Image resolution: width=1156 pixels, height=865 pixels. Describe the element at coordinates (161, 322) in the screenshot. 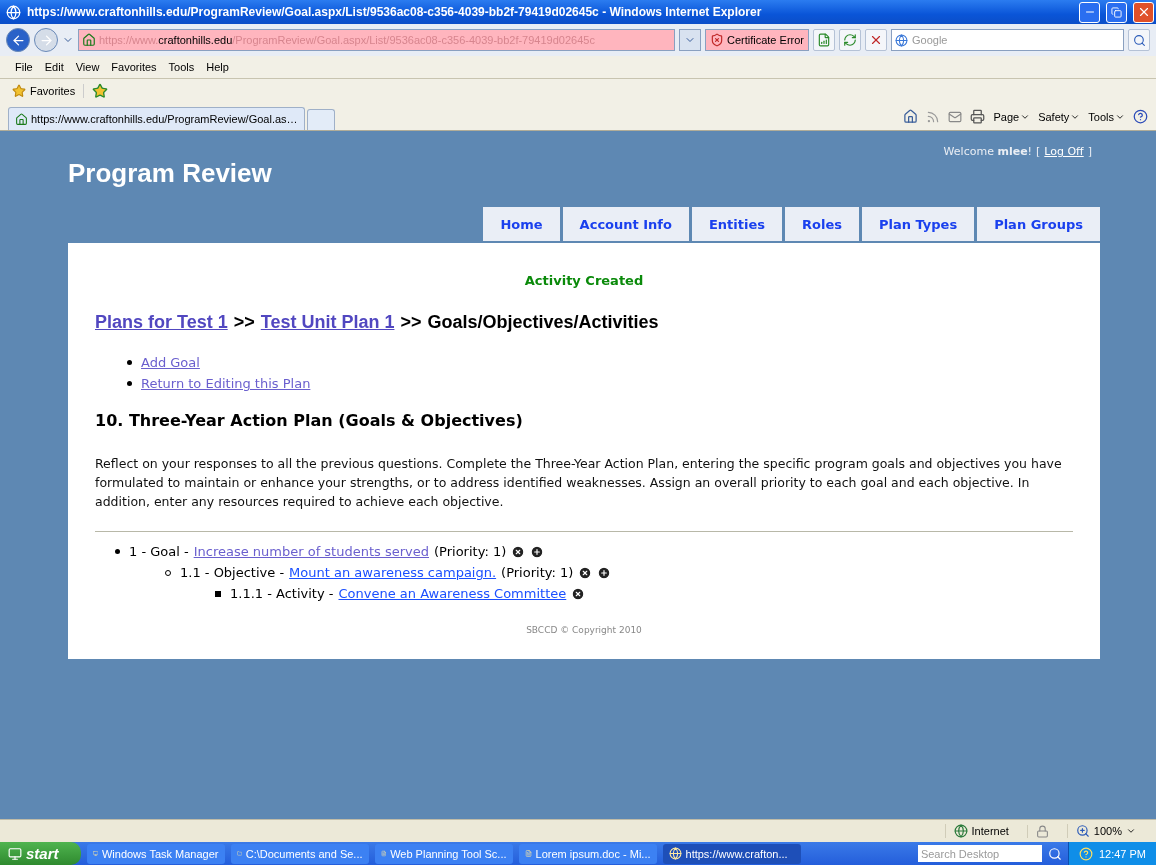

I see `breadcrumb-link: Plans for Test 1` at that location.